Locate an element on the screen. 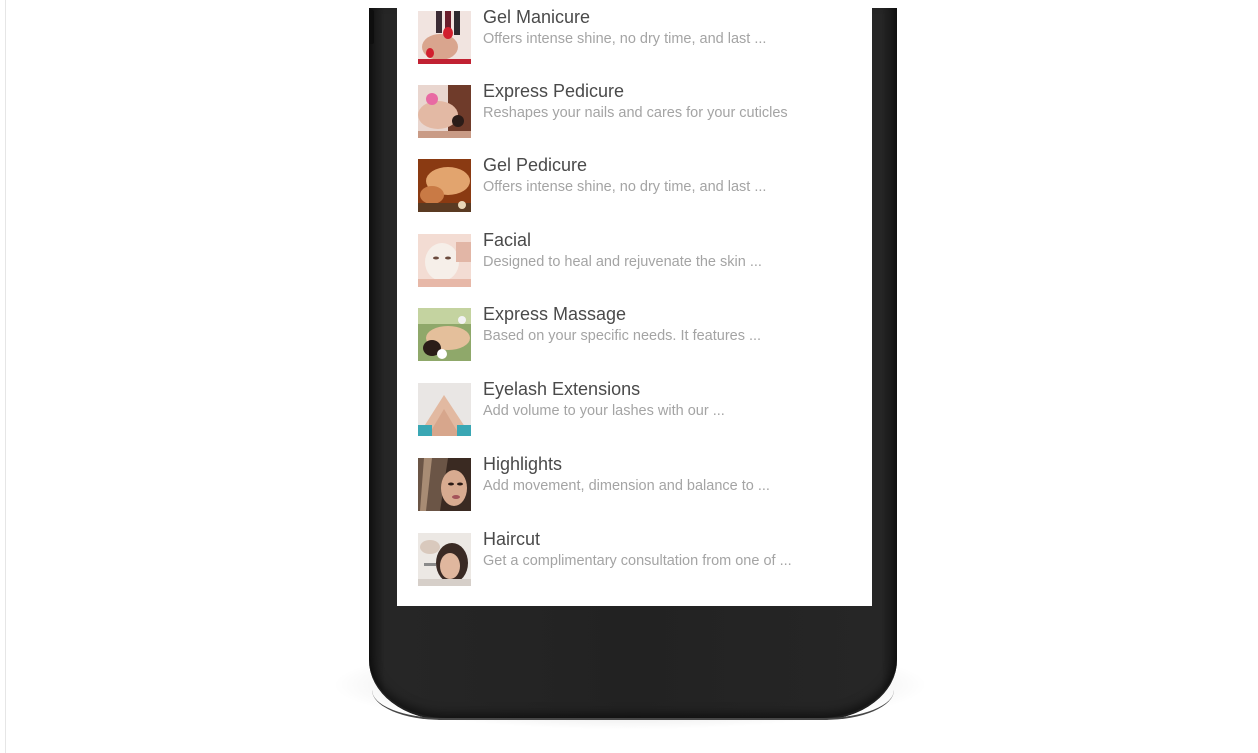  service-title: Gel Pedicure is located at coordinates (535, 165).